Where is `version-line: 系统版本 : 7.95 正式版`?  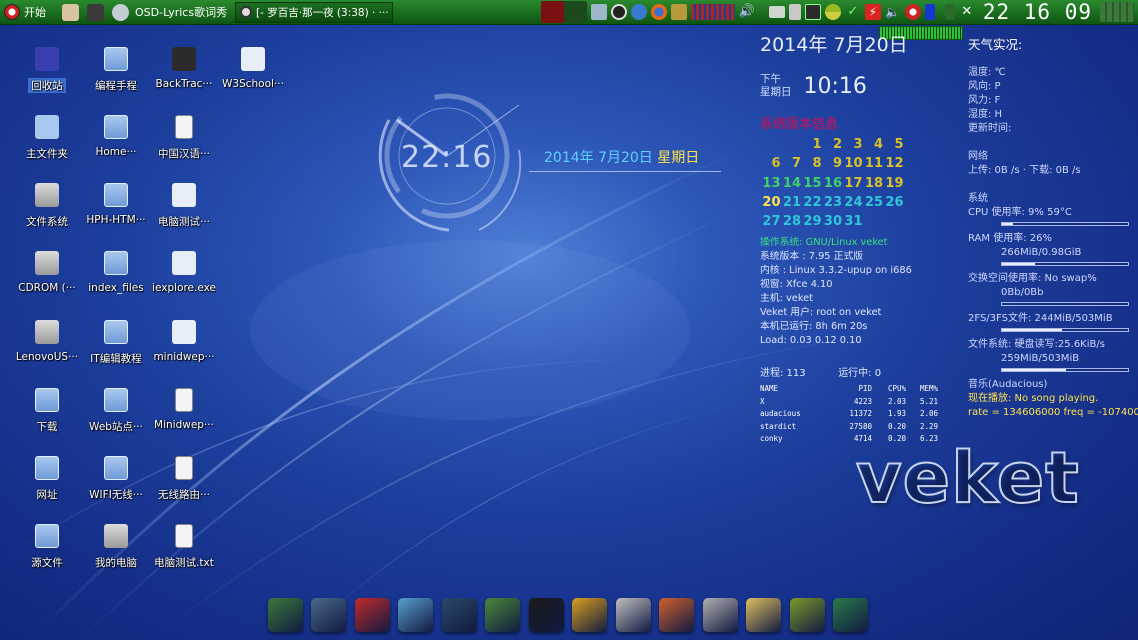
version-line: 系统版本 : 7.95 正式版 is located at coordinates (812, 257).